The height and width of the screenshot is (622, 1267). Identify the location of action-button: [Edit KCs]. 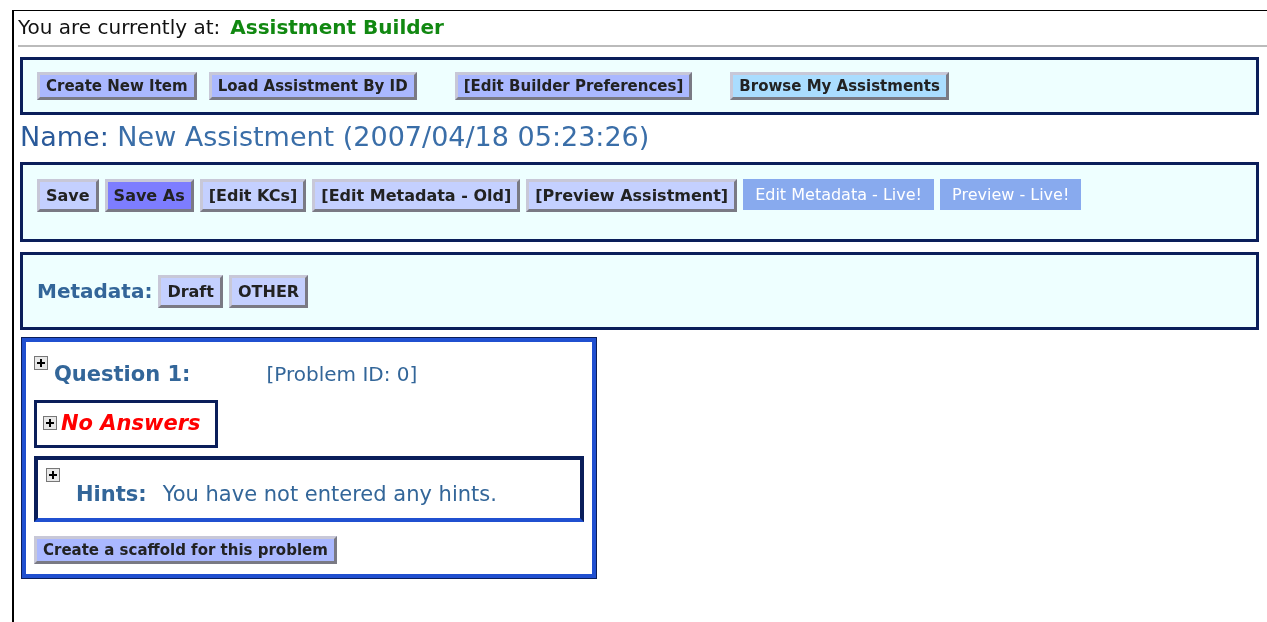
(253, 195).